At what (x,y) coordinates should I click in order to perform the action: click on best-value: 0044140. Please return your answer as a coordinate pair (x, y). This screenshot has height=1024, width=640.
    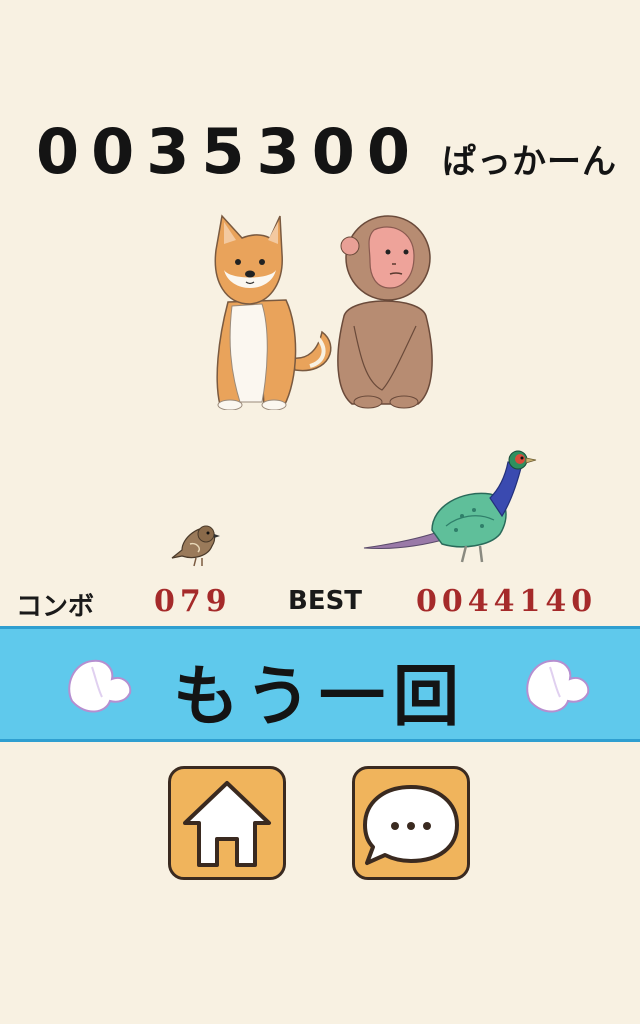
    Looking at the image, I should click on (507, 601).